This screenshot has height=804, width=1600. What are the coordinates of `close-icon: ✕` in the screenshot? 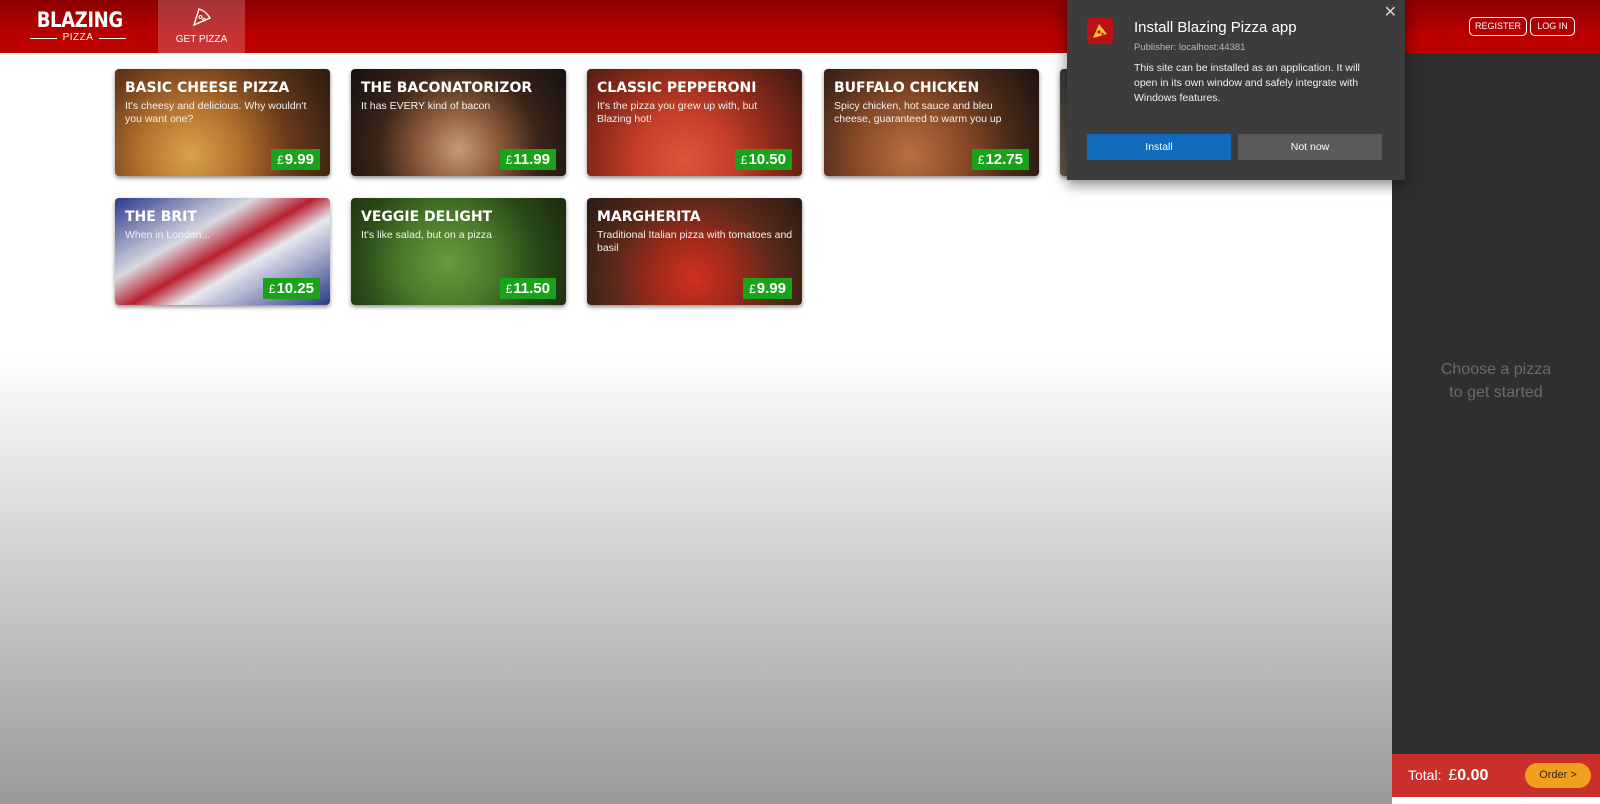 It's located at (1390, 12).